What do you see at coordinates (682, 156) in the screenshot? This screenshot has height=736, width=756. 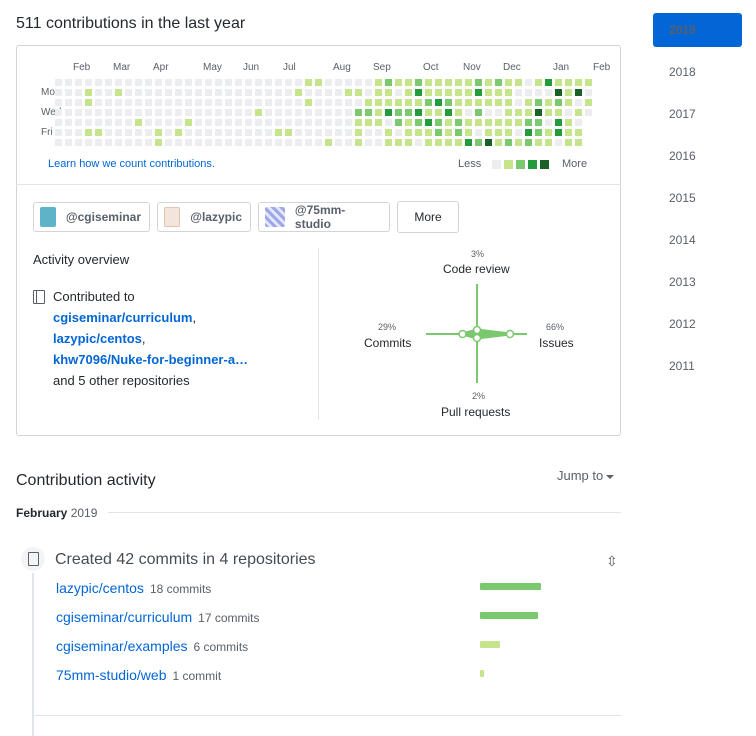 I see `year-link-2016: 2016` at bounding box center [682, 156].